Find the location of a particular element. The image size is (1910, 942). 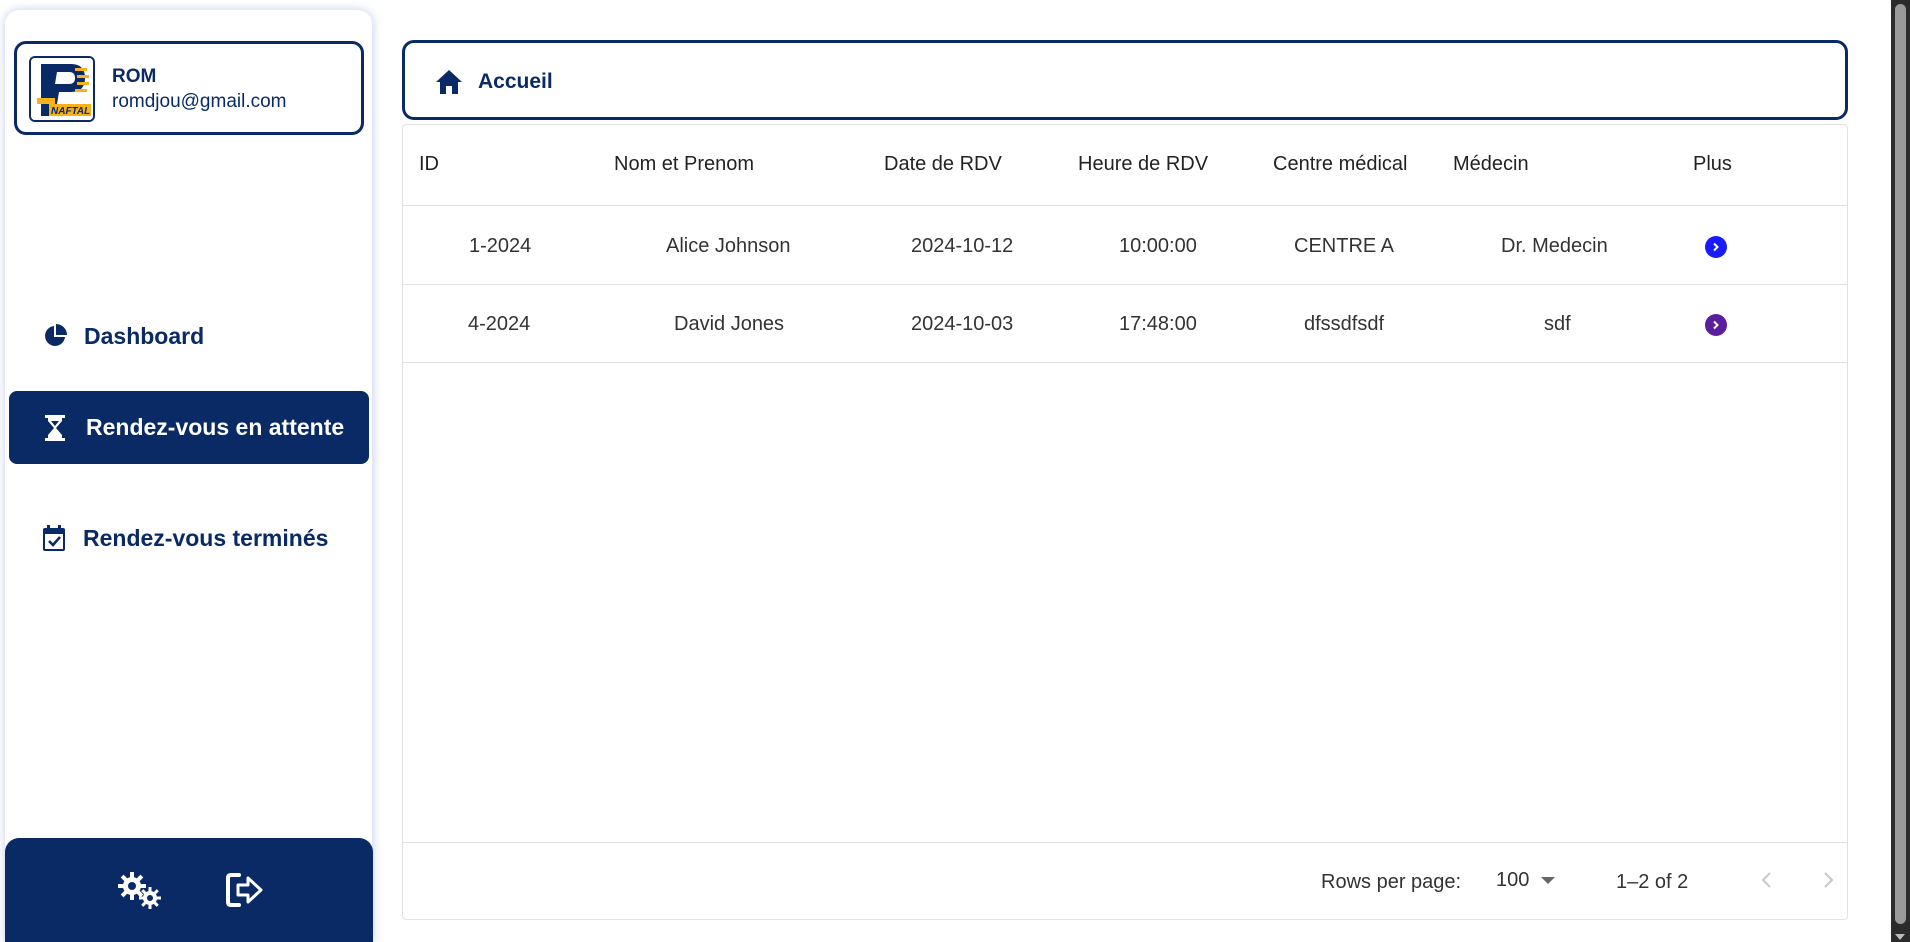

page-header: Accueil is located at coordinates (1125, 80).